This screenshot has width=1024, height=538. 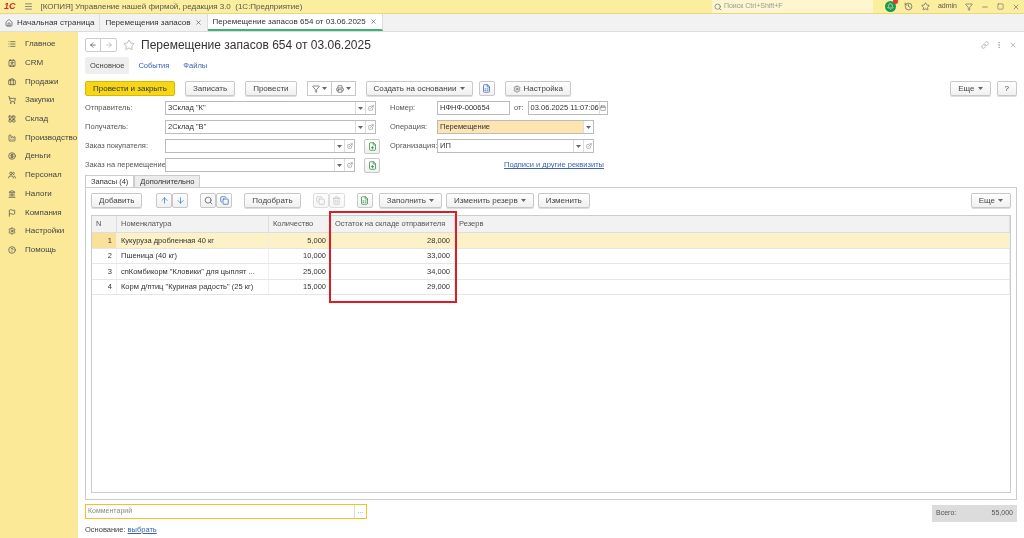 What do you see at coordinates (890, 6) in the screenshot?
I see `notification-icon` at bounding box center [890, 6].